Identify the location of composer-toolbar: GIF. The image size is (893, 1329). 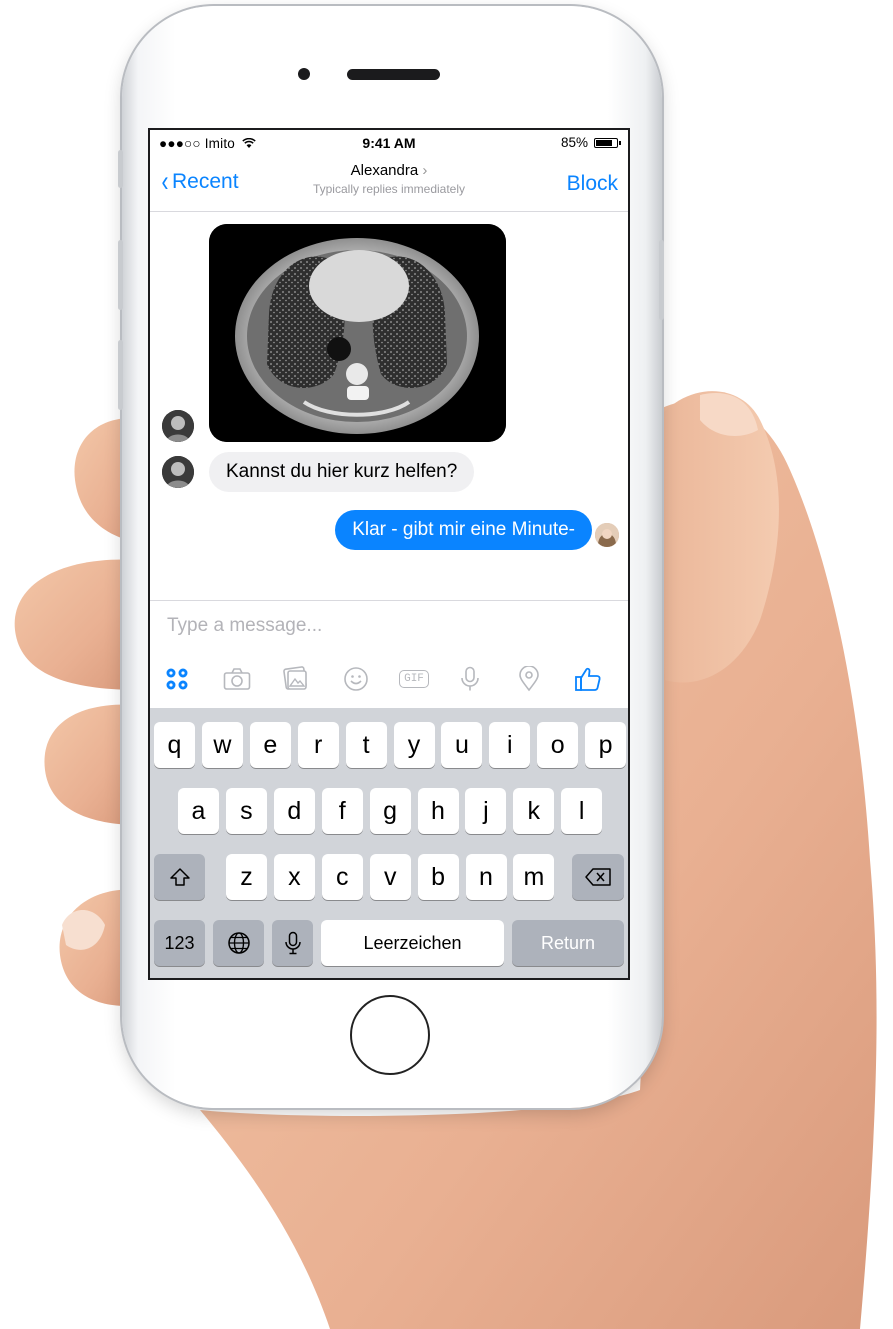
(389, 679).